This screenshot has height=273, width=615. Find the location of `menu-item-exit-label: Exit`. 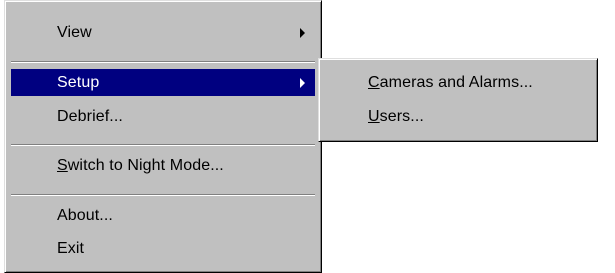

menu-item-exit-label: Exit is located at coordinates (71, 248).